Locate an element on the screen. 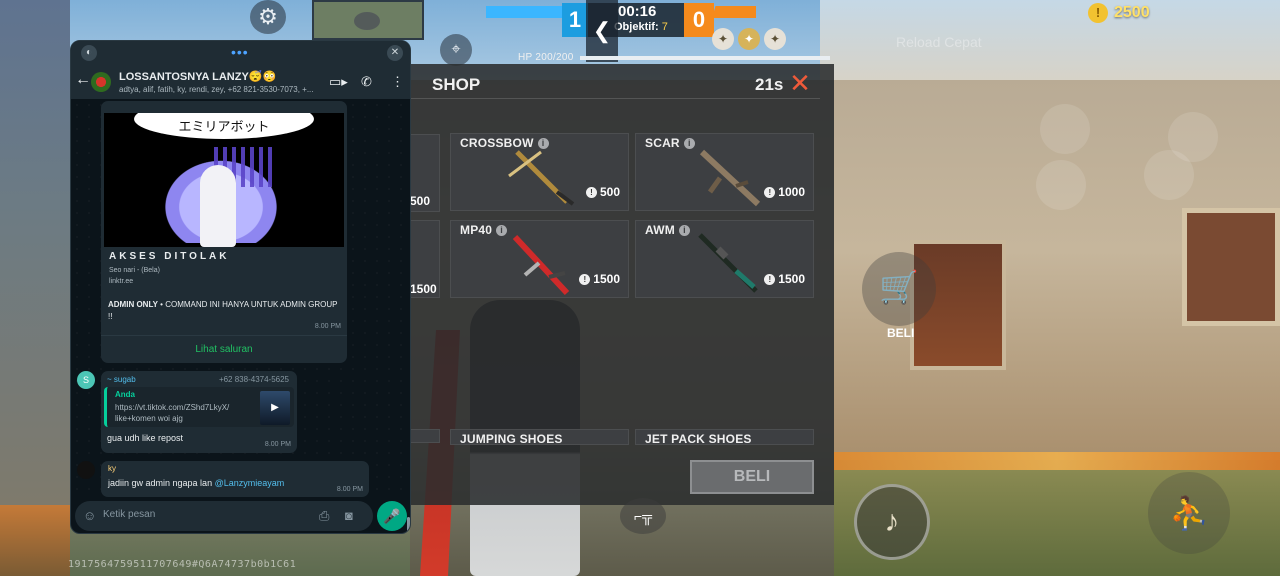 The height and width of the screenshot is (576, 1280). blue-team-score: 1 is located at coordinates (575, 20).